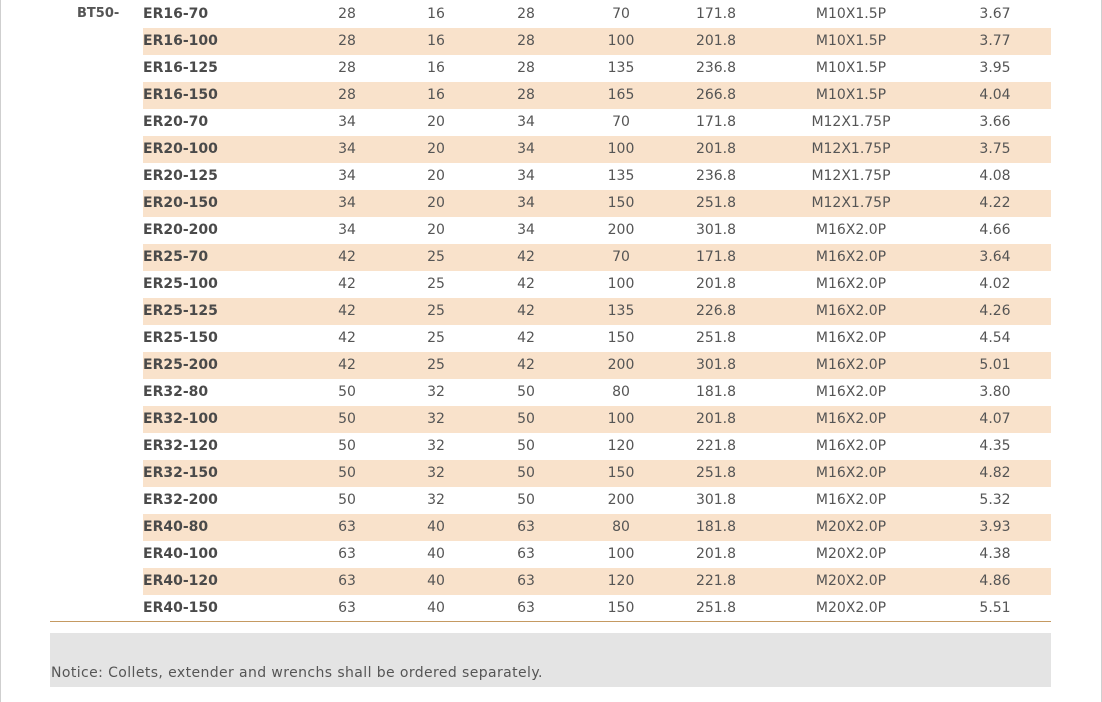 The width and height of the screenshot is (1102, 702). What do you see at coordinates (716, 122) in the screenshot?
I see `length-cell: 171.8` at bounding box center [716, 122].